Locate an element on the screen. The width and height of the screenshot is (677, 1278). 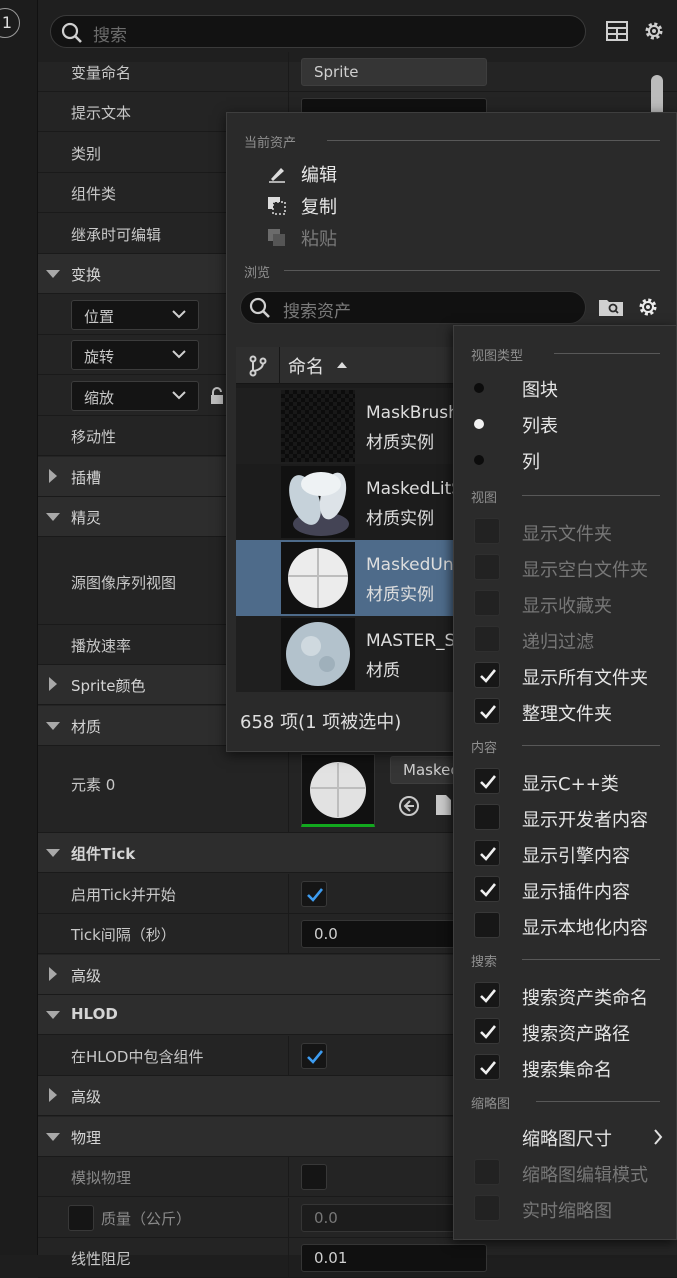
material-thumbnail is located at coordinates (338, 790).